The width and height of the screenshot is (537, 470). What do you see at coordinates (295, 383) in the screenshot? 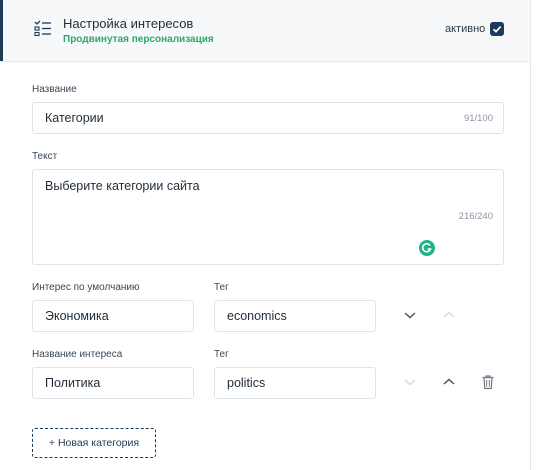
I see `interest-tag-input: politics` at bounding box center [295, 383].